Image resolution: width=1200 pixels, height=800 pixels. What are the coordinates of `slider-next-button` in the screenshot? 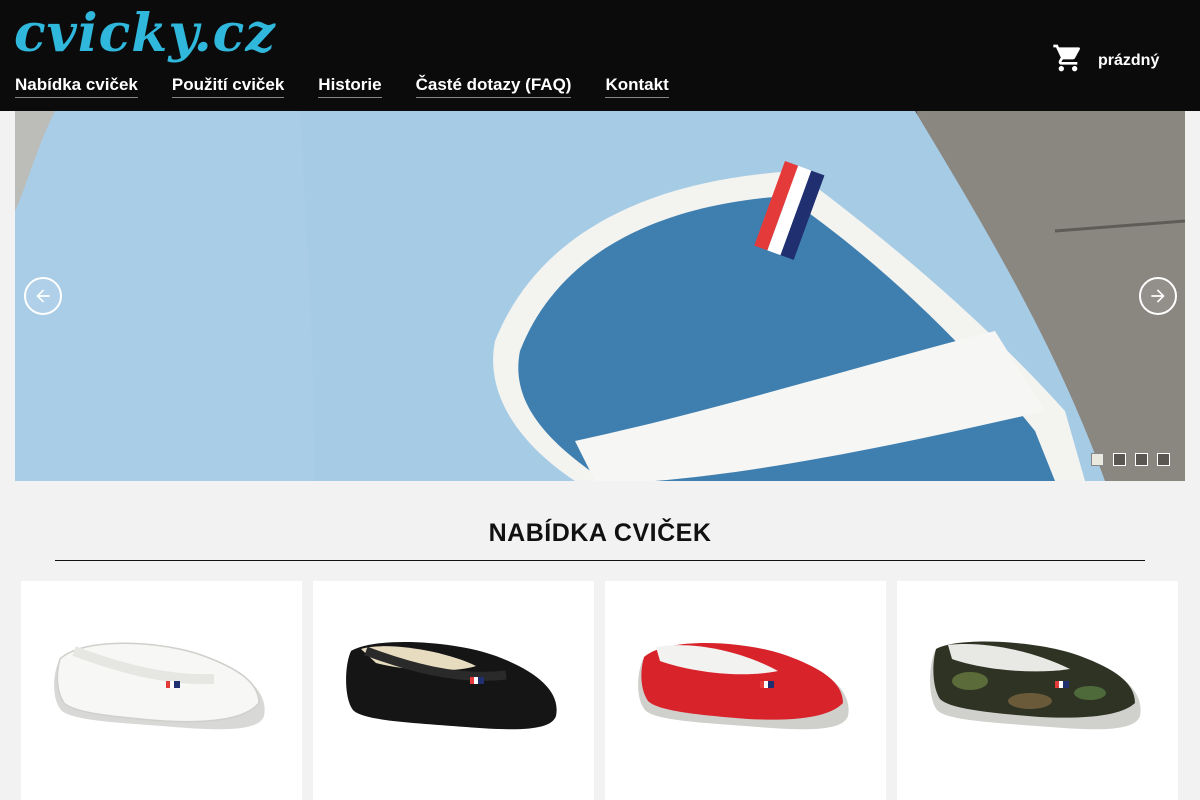 It's located at (1158, 296).